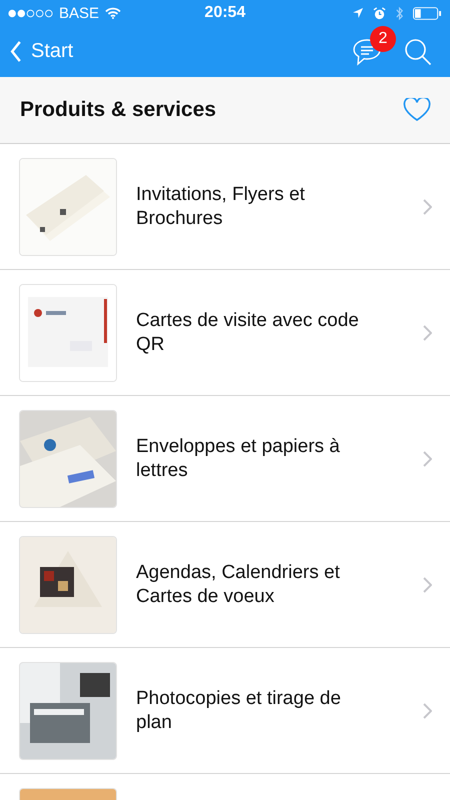 Image resolution: width=450 pixels, height=800 pixels. What do you see at coordinates (225, 13) in the screenshot?
I see `clock-time: 20:54` at bounding box center [225, 13].